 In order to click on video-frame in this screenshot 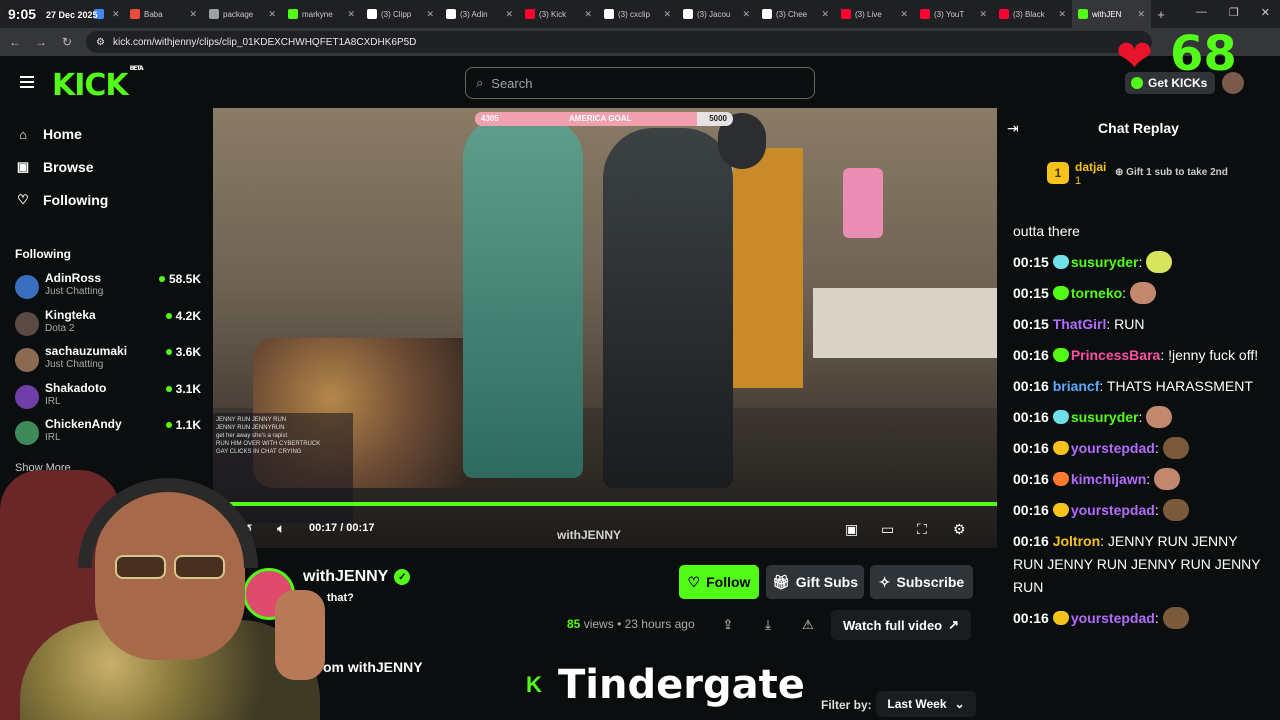, I will do `click(523, 298)`.